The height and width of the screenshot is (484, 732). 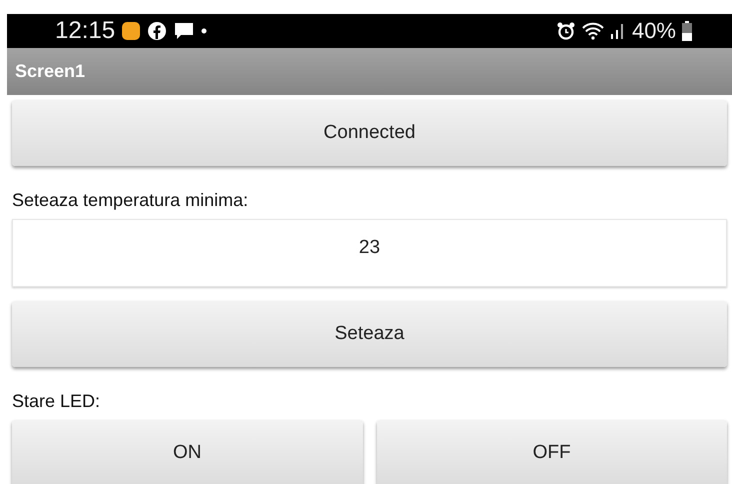 I want to click on screen-title: Screen1, so click(x=50, y=71).